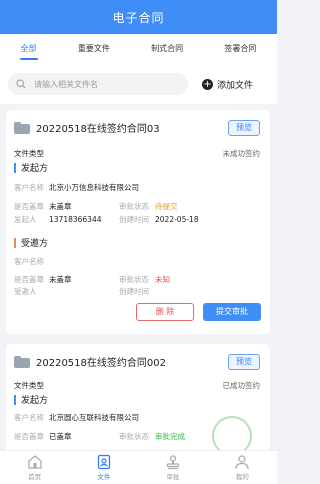 The image size is (320, 484). What do you see at coordinates (94, 417) in the screenshot?
I see `customer-name: 北京圆心互联科技有限公司` at bounding box center [94, 417].